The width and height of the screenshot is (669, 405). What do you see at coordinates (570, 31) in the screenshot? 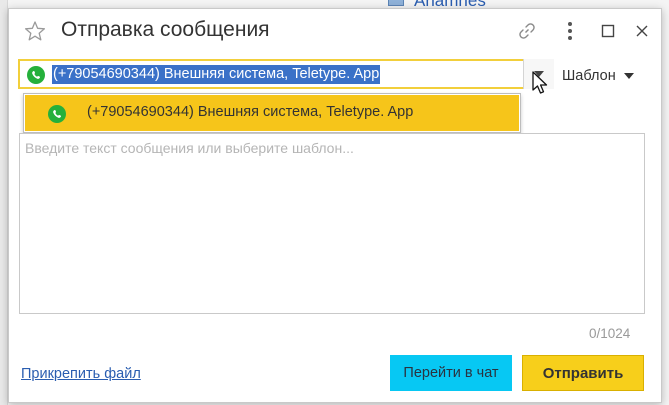
I see `more-options-icon` at bounding box center [570, 31].